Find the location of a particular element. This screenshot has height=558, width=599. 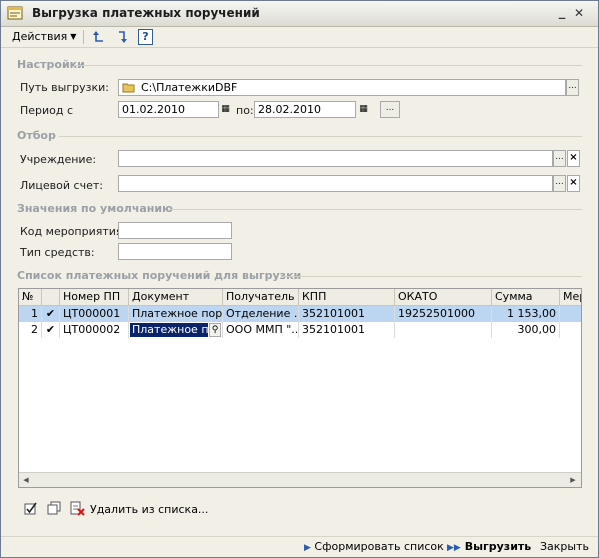

path-label: Путь выгрузки: is located at coordinates (64, 87).